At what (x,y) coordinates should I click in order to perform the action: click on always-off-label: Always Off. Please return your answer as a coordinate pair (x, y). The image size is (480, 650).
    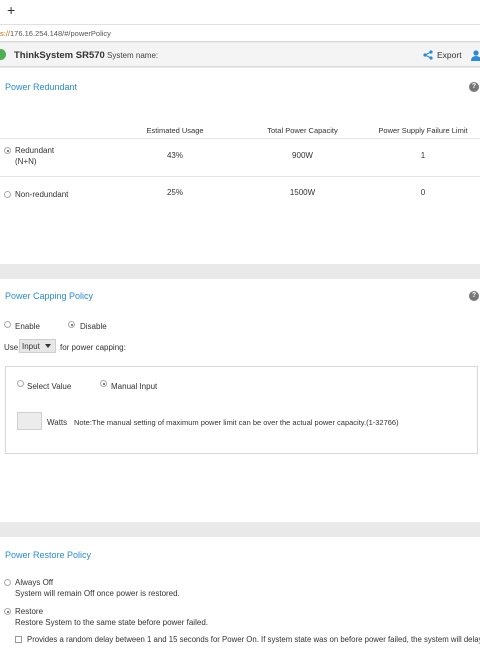
    Looking at the image, I should click on (34, 582).